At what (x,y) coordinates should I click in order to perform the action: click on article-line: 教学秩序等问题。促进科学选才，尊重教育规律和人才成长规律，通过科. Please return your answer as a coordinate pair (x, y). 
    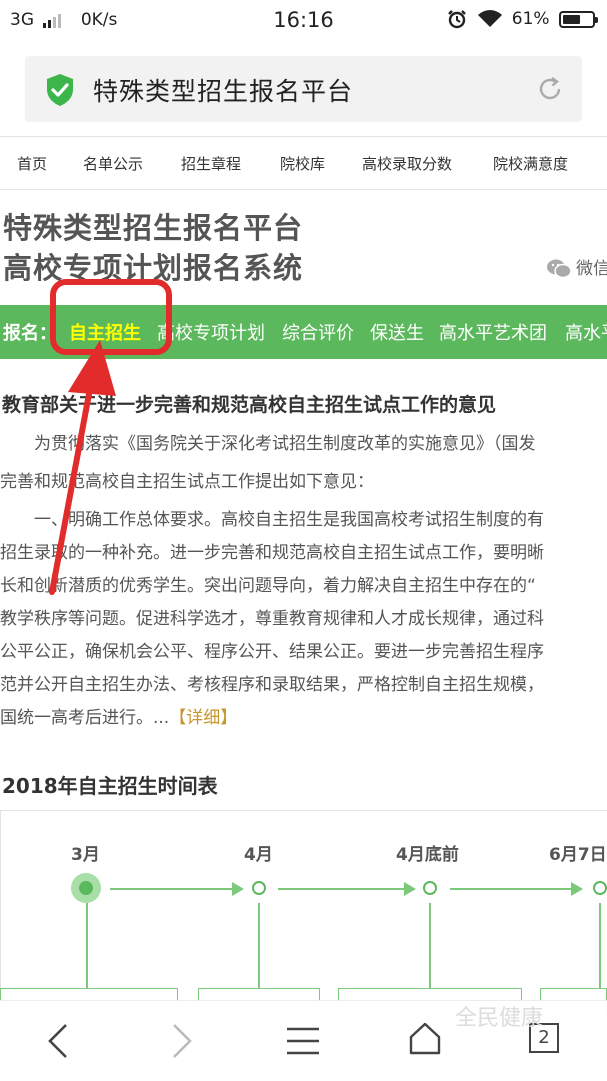
    Looking at the image, I should click on (272, 619).